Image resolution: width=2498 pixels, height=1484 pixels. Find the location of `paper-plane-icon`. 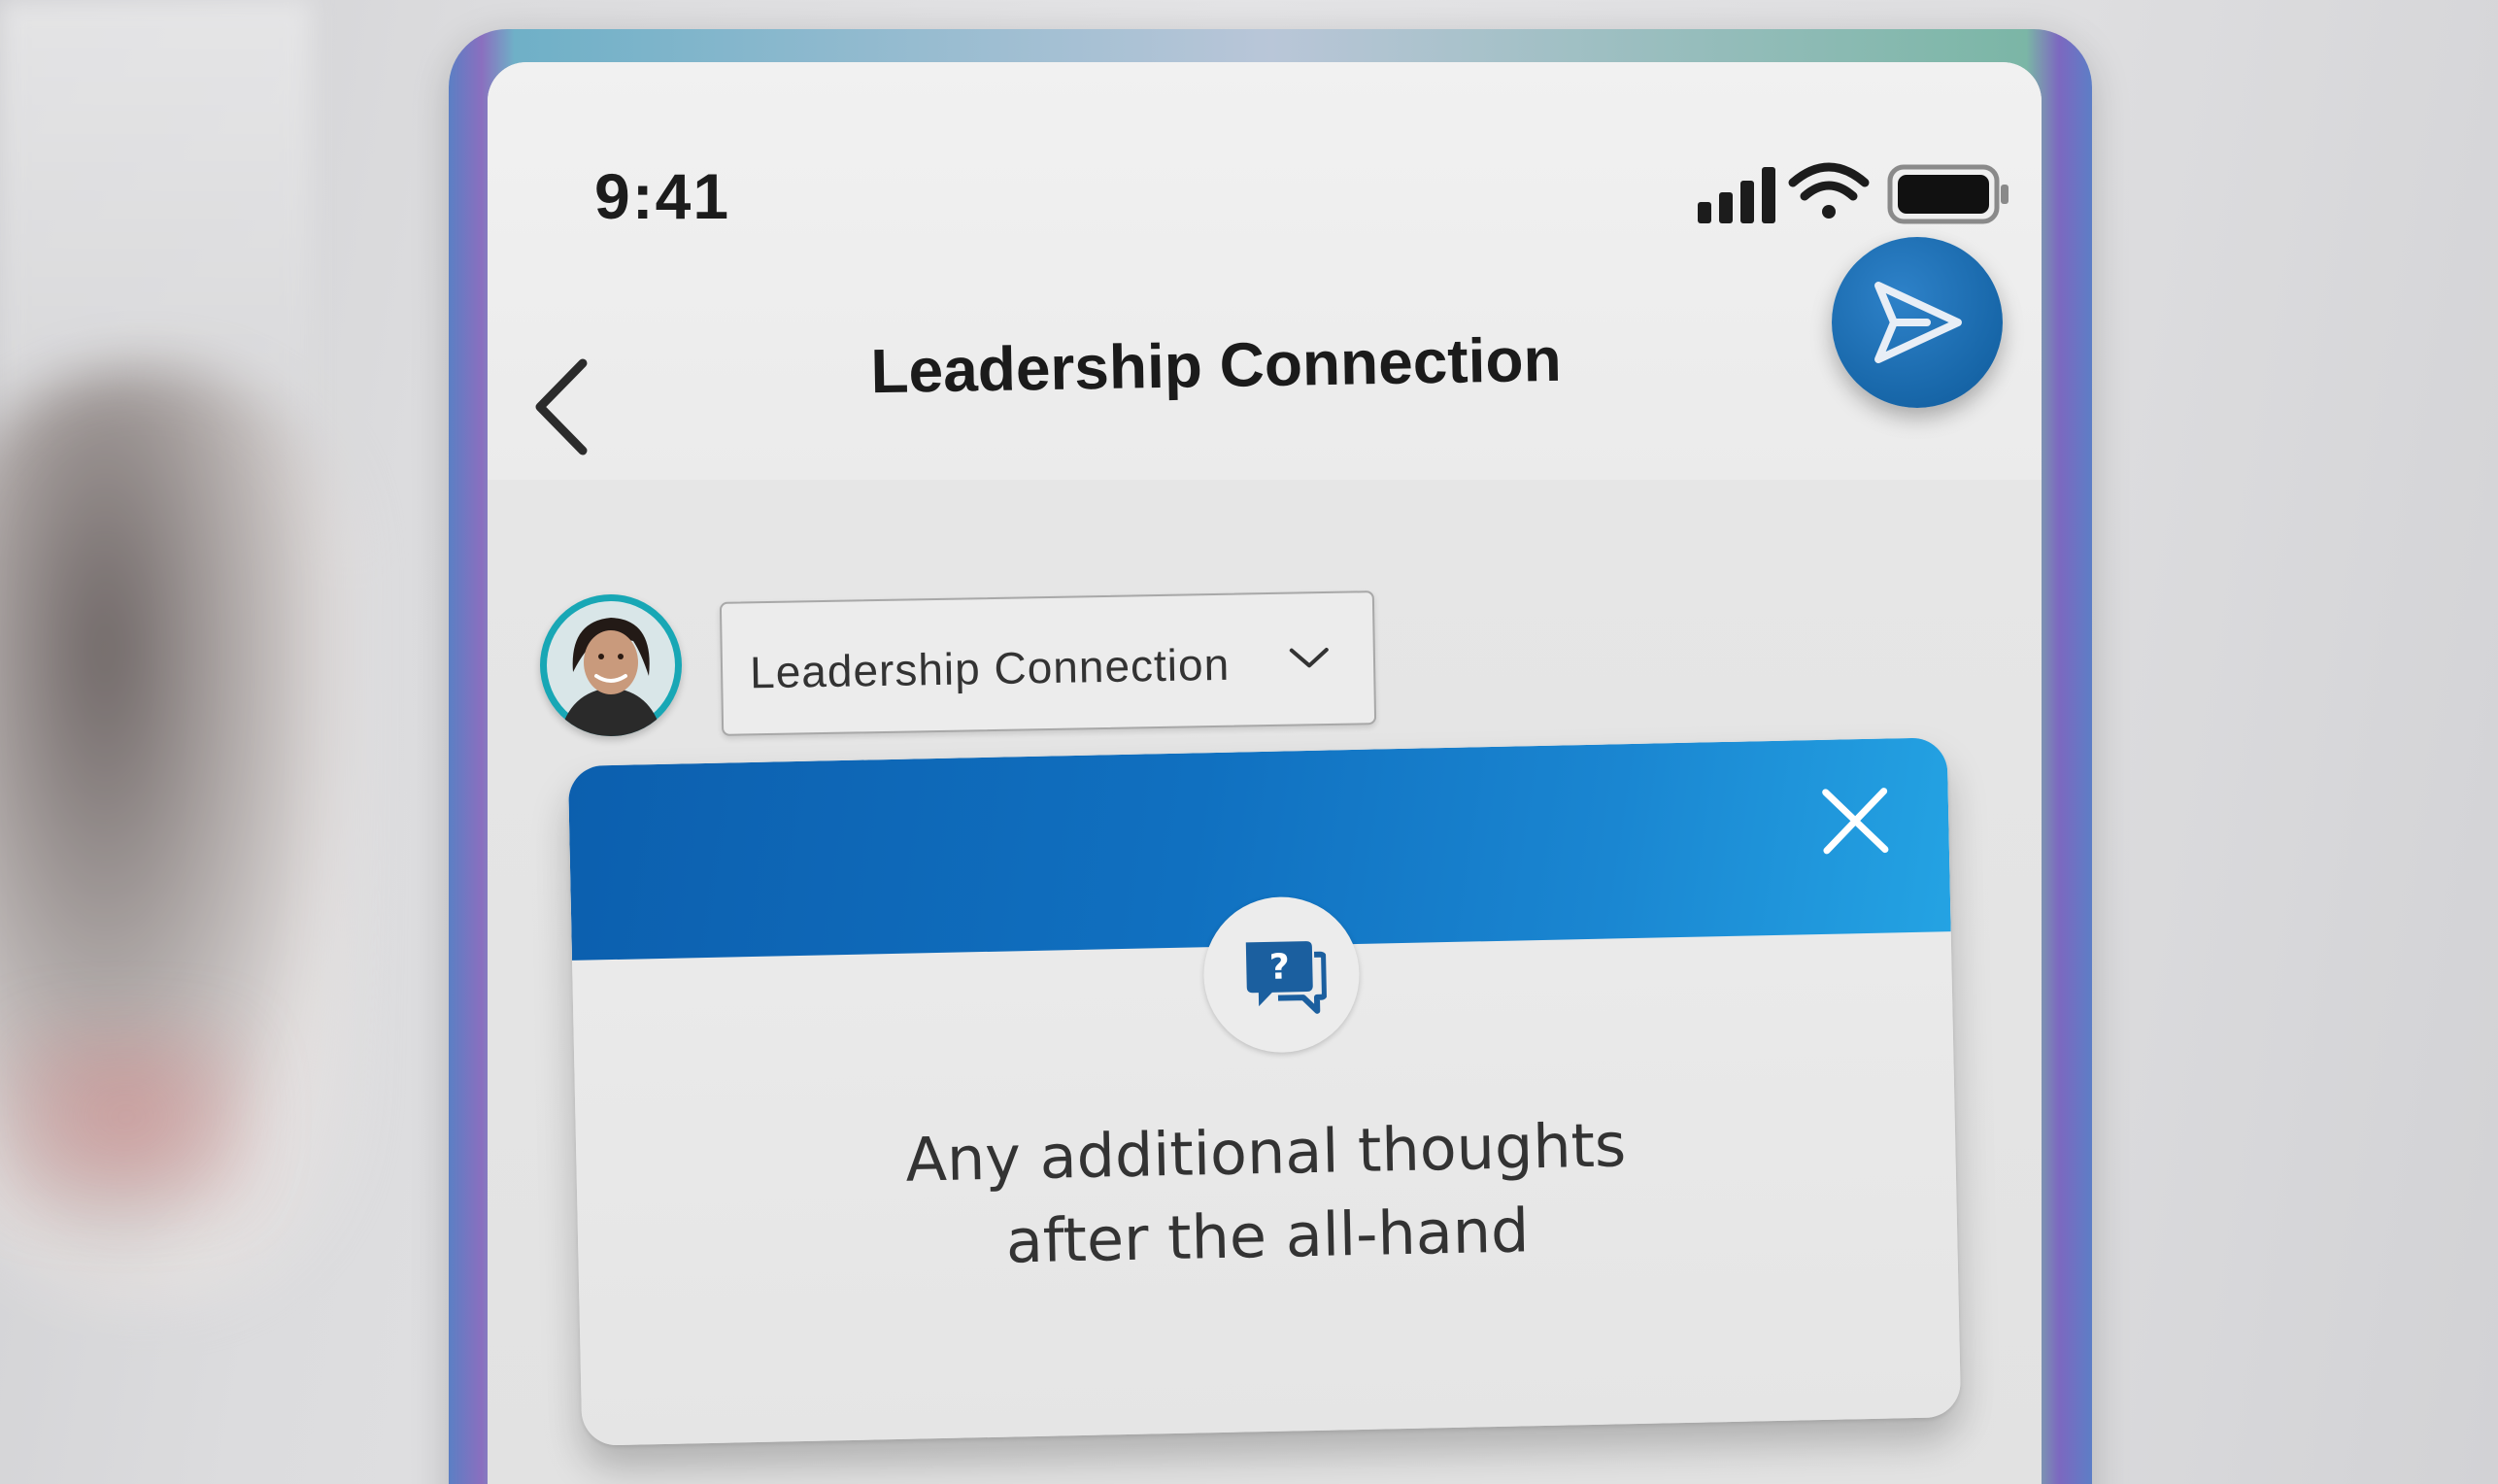

paper-plane-icon is located at coordinates (1918, 322).